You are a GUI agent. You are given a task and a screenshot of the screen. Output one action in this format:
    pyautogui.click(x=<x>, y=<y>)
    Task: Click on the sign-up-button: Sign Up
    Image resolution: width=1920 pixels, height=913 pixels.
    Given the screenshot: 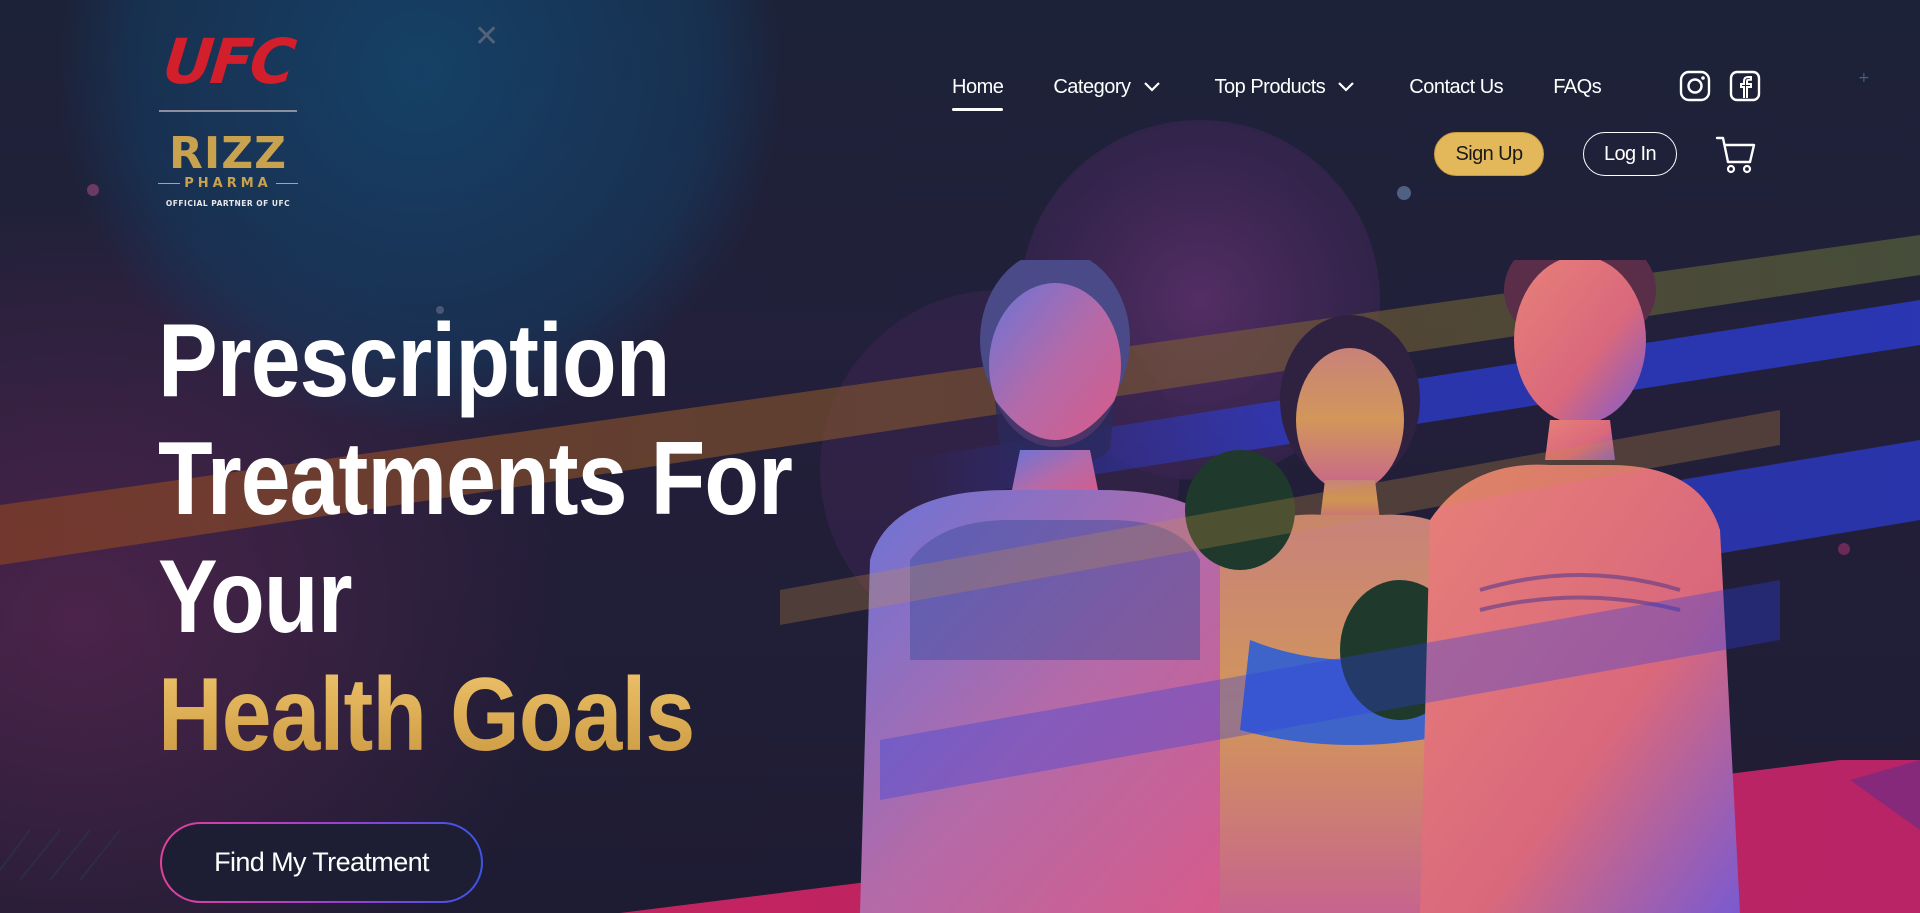 What is the action you would take?
    pyautogui.click(x=1489, y=154)
    